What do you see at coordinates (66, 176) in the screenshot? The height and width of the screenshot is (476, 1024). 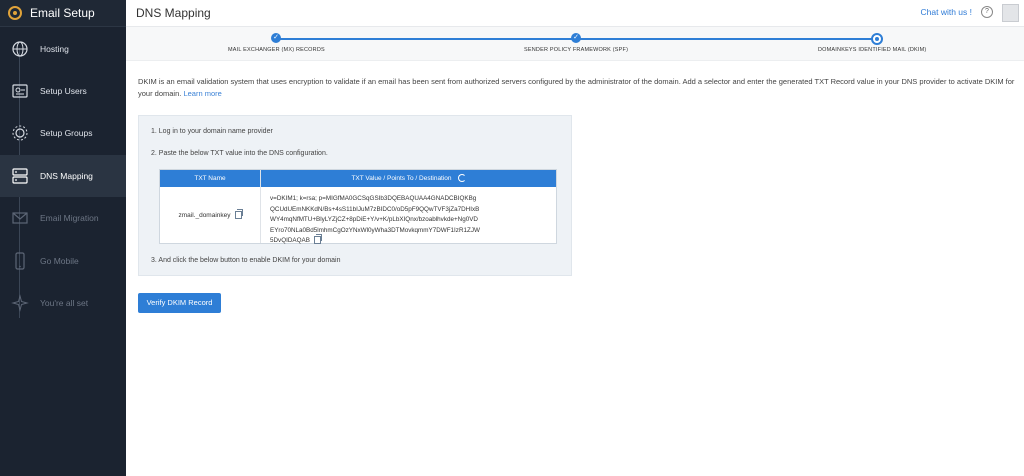 I see `sidebar-item-label: DNS Mapping` at bounding box center [66, 176].